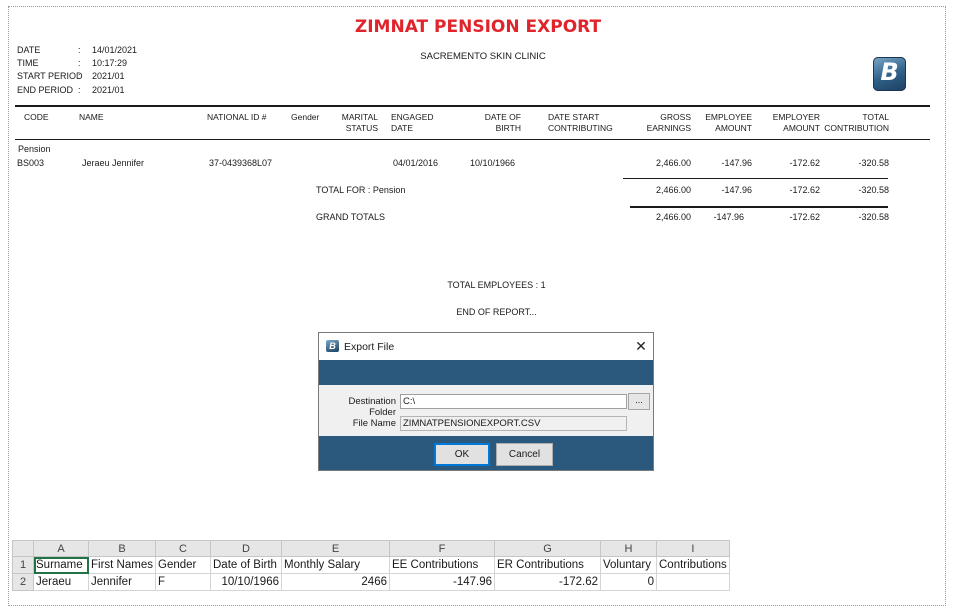  Describe the element at coordinates (442, 548) in the screenshot. I see `column-header: F` at that location.